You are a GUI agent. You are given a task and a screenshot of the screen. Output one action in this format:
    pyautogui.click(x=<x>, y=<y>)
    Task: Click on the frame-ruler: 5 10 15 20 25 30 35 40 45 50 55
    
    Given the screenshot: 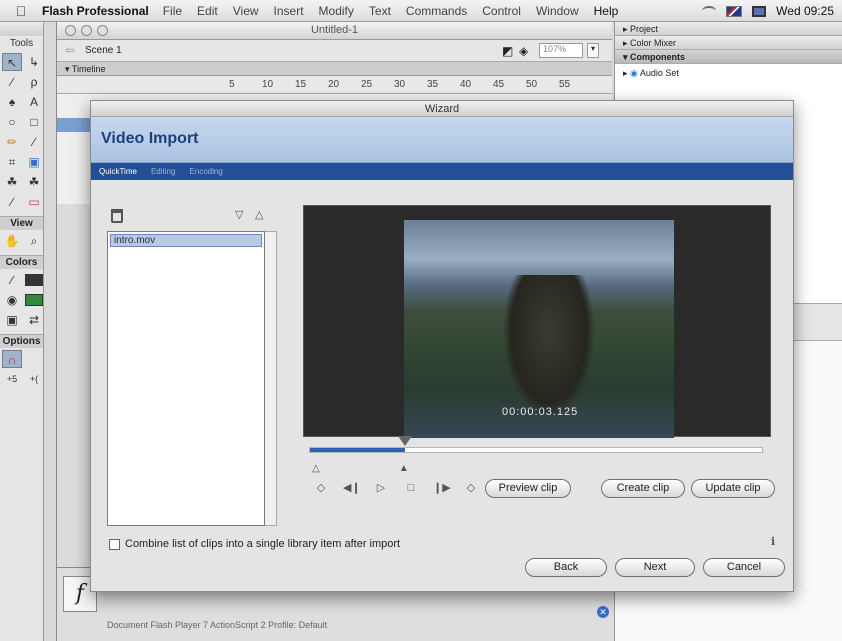 What is the action you would take?
    pyautogui.click(x=334, y=85)
    